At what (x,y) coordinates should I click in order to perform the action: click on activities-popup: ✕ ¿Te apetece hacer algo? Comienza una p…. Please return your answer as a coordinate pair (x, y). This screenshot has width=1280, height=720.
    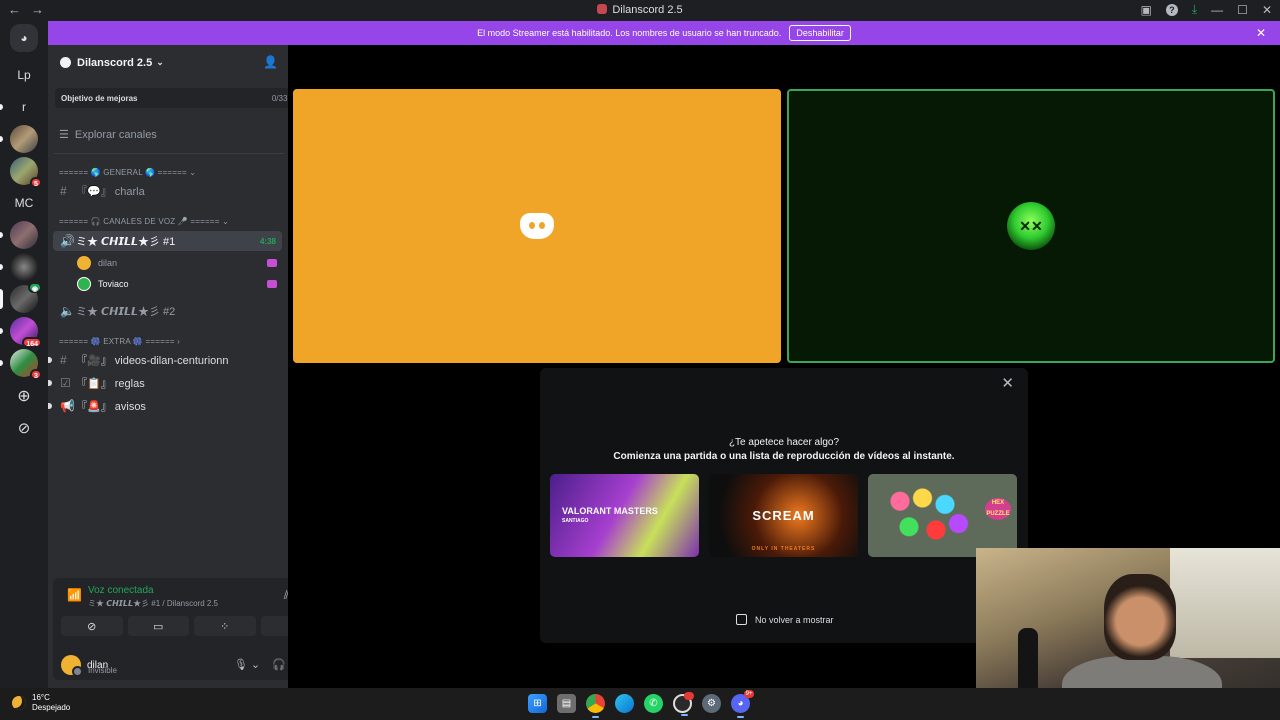
    Looking at the image, I should click on (784, 505).